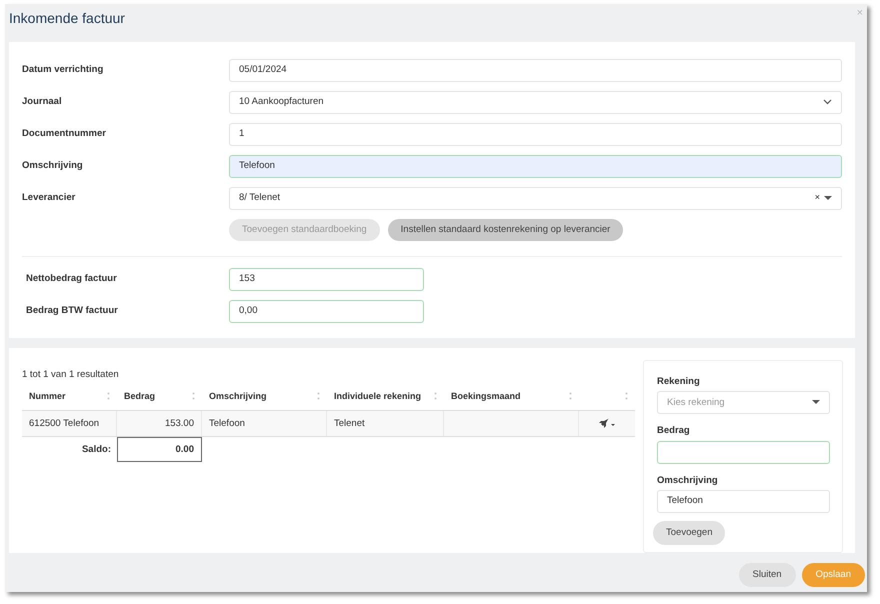 The width and height of the screenshot is (880, 604). What do you see at coordinates (535, 102) in the screenshot?
I see `select-field: 10 Aankoopfacturen` at bounding box center [535, 102].